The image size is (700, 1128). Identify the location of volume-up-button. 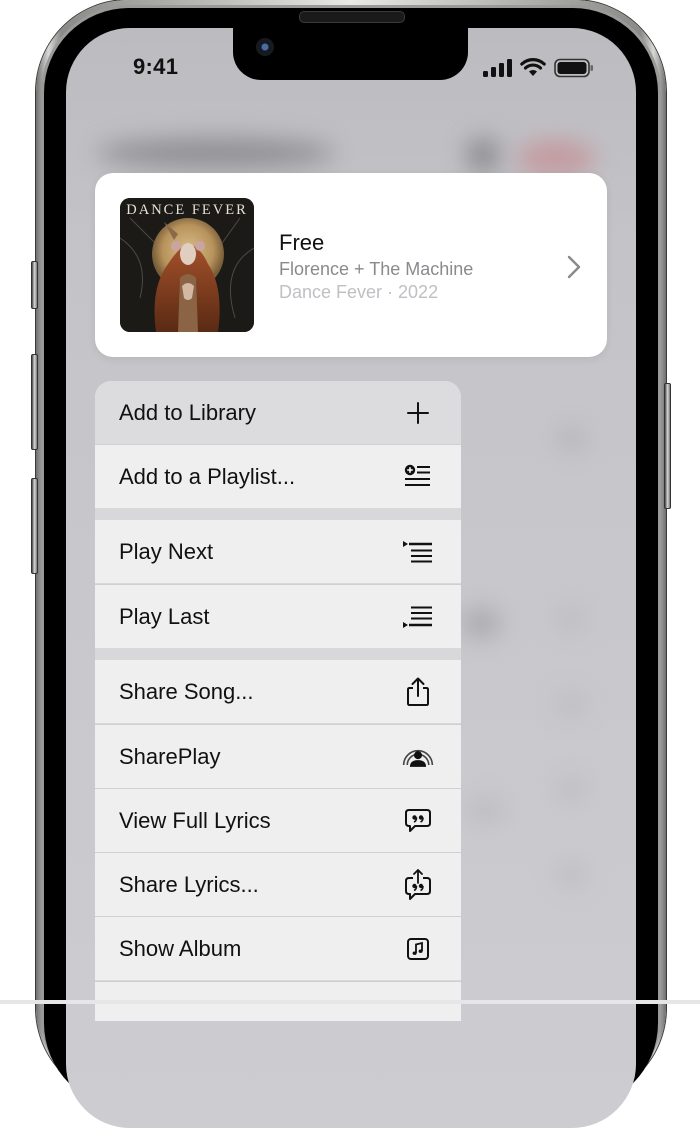
(34, 402).